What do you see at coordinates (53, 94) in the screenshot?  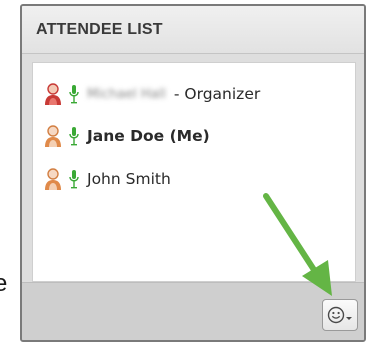 I see `organizer-person-icon` at bounding box center [53, 94].